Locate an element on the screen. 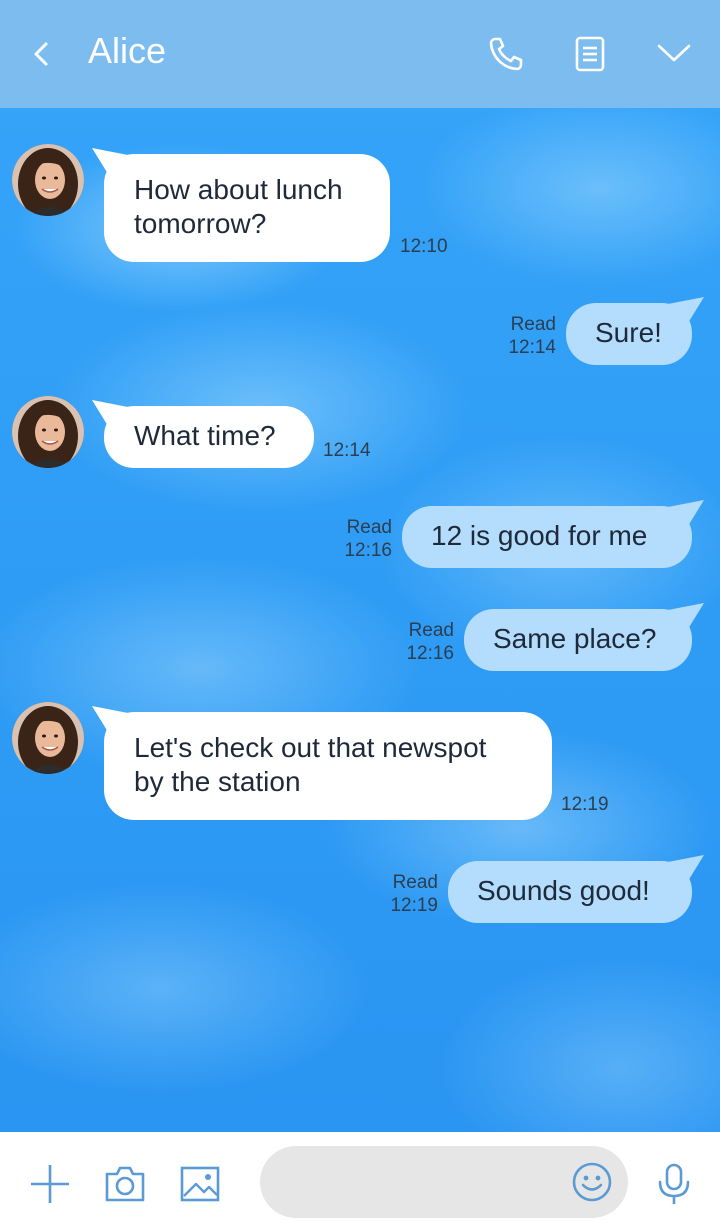 The image size is (720, 1232). message-text: Same place? is located at coordinates (575, 638).